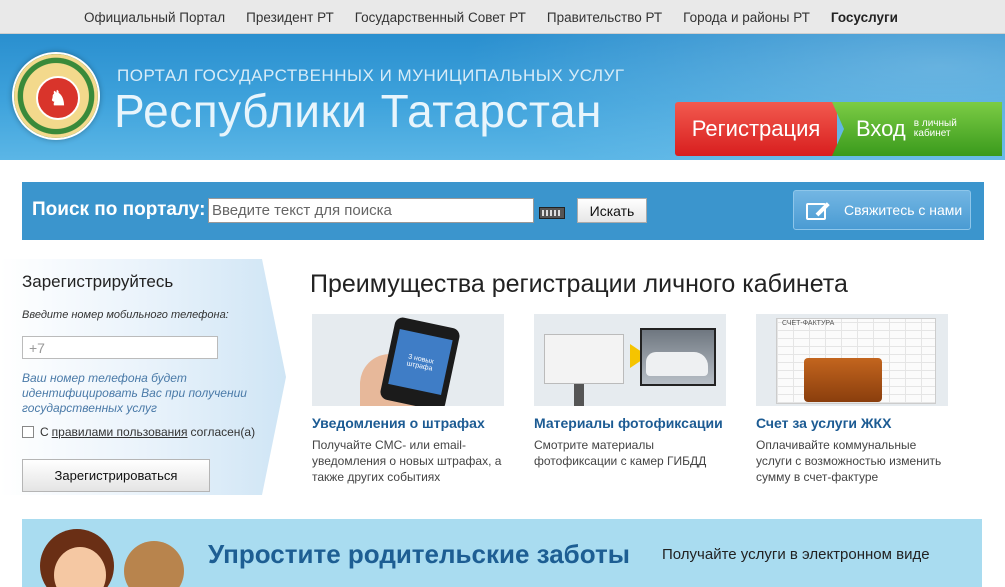  Describe the element at coordinates (120, 432) in the screenshot. I see `terms-link: правилами пользования` at that location.